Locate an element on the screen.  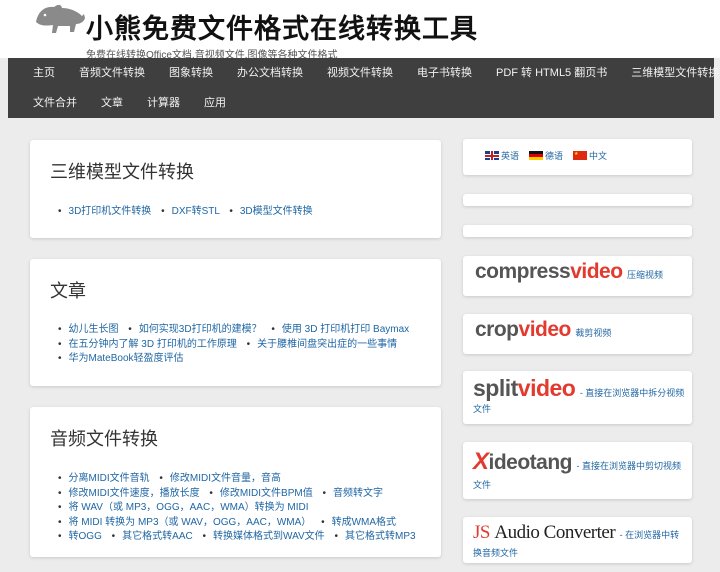
link-line: • 在五分钟内了解 3D 打印机的工作原理 • 关于腰椎间盘突出症的一些事情 is located at coordinates (233, 345).